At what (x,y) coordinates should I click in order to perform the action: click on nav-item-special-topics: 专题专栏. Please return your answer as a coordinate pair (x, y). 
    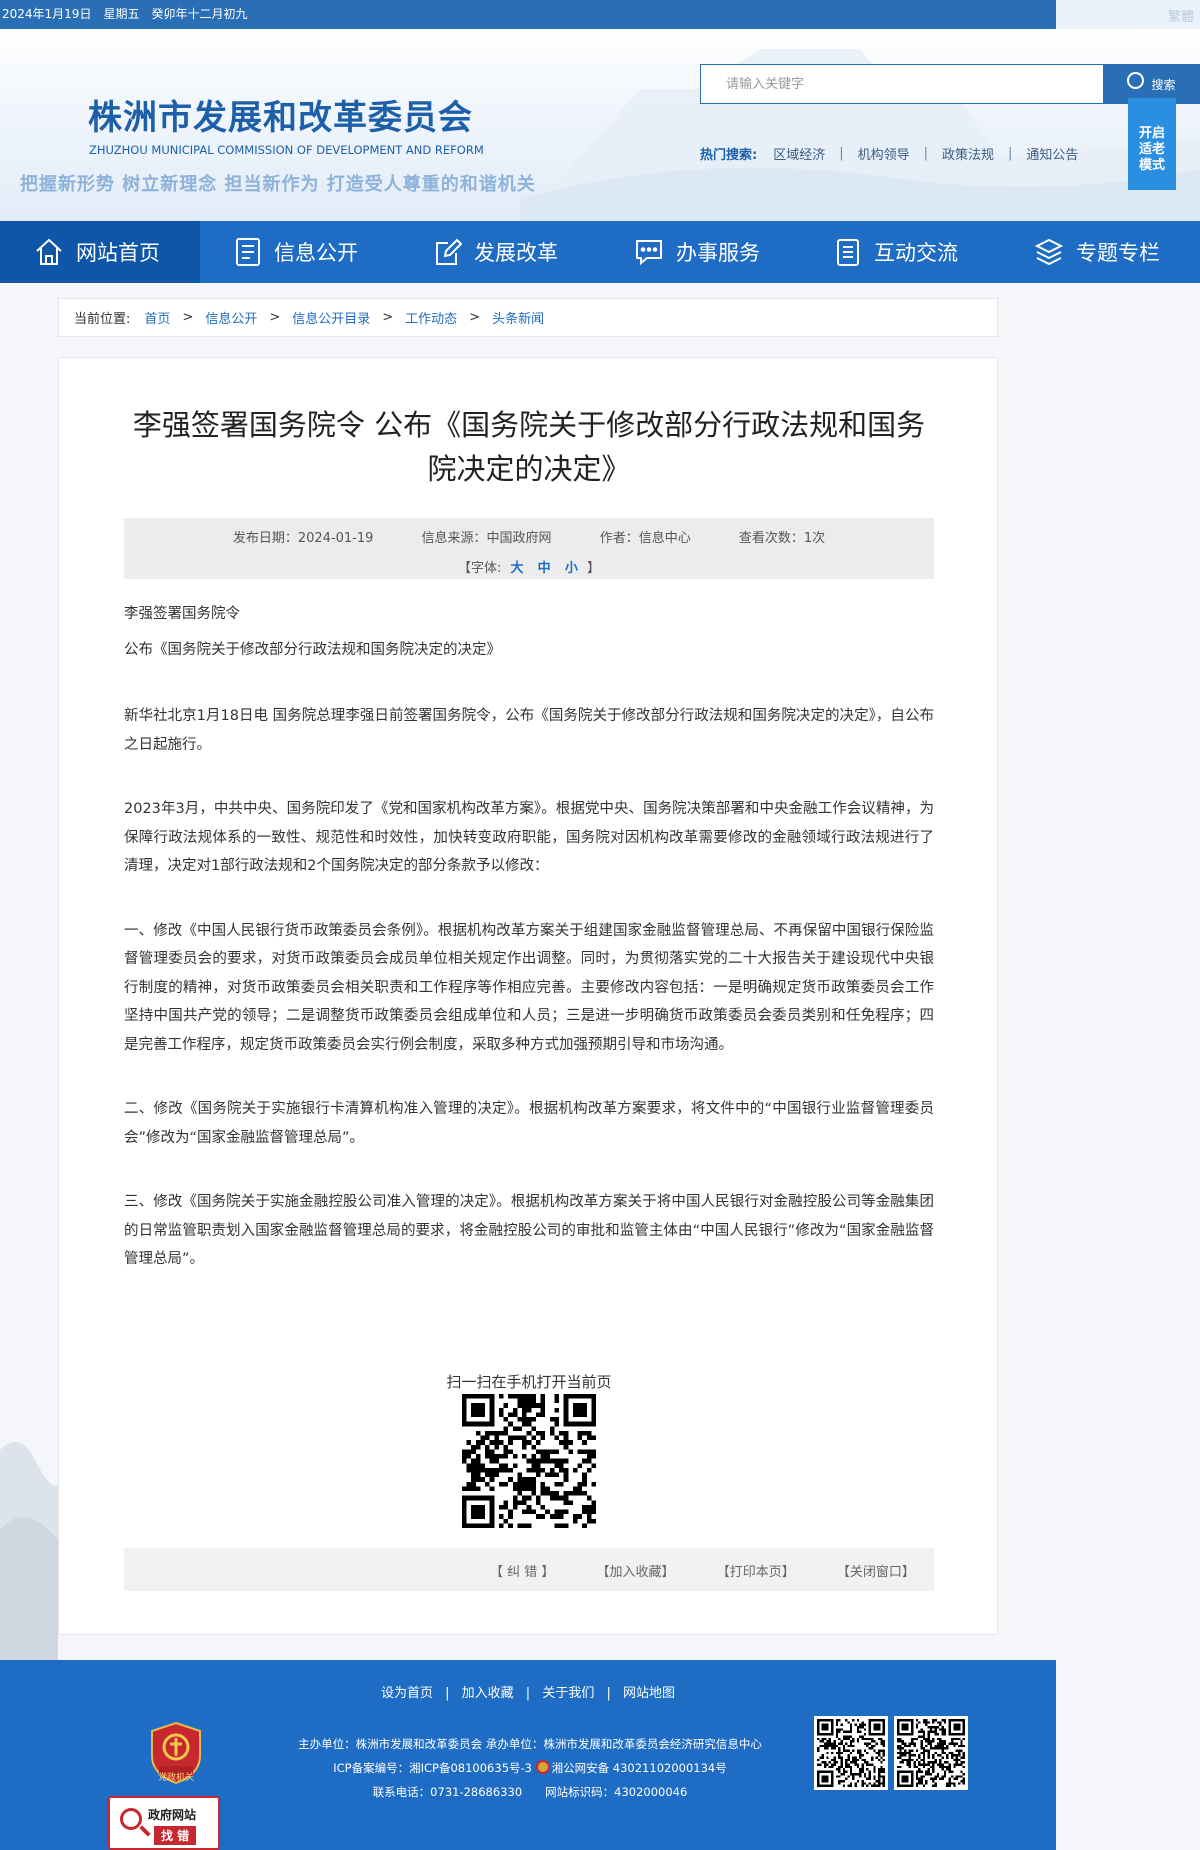
    Looking at the image, I should click on (1100, 252).